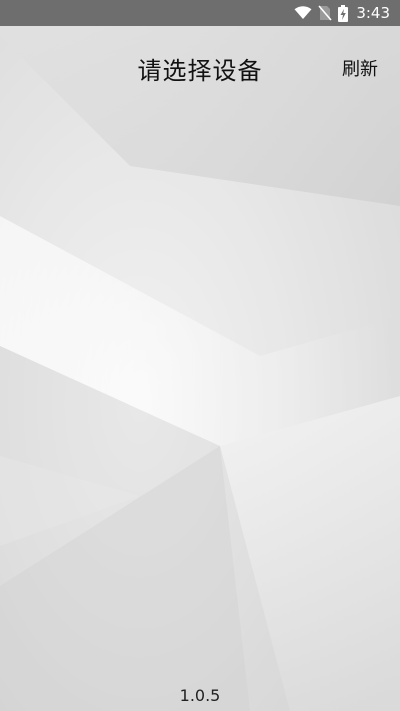  What do you see at coordinates (303, 13) in the screenshot?
I see `wifi-icon` at bounding box center [303, 13].